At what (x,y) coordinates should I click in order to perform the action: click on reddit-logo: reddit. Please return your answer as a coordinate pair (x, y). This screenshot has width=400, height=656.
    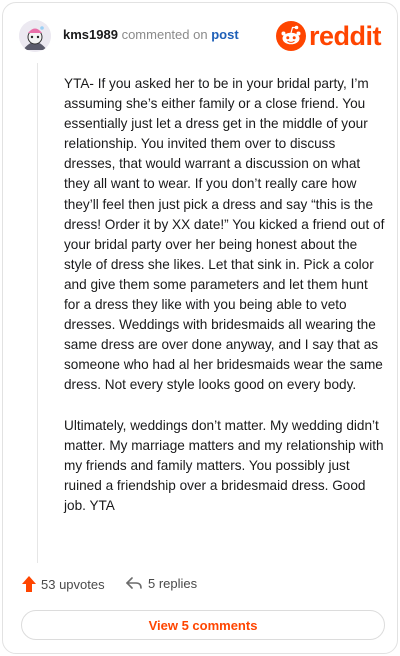
    Looking at the image, I should click on (328, 36).